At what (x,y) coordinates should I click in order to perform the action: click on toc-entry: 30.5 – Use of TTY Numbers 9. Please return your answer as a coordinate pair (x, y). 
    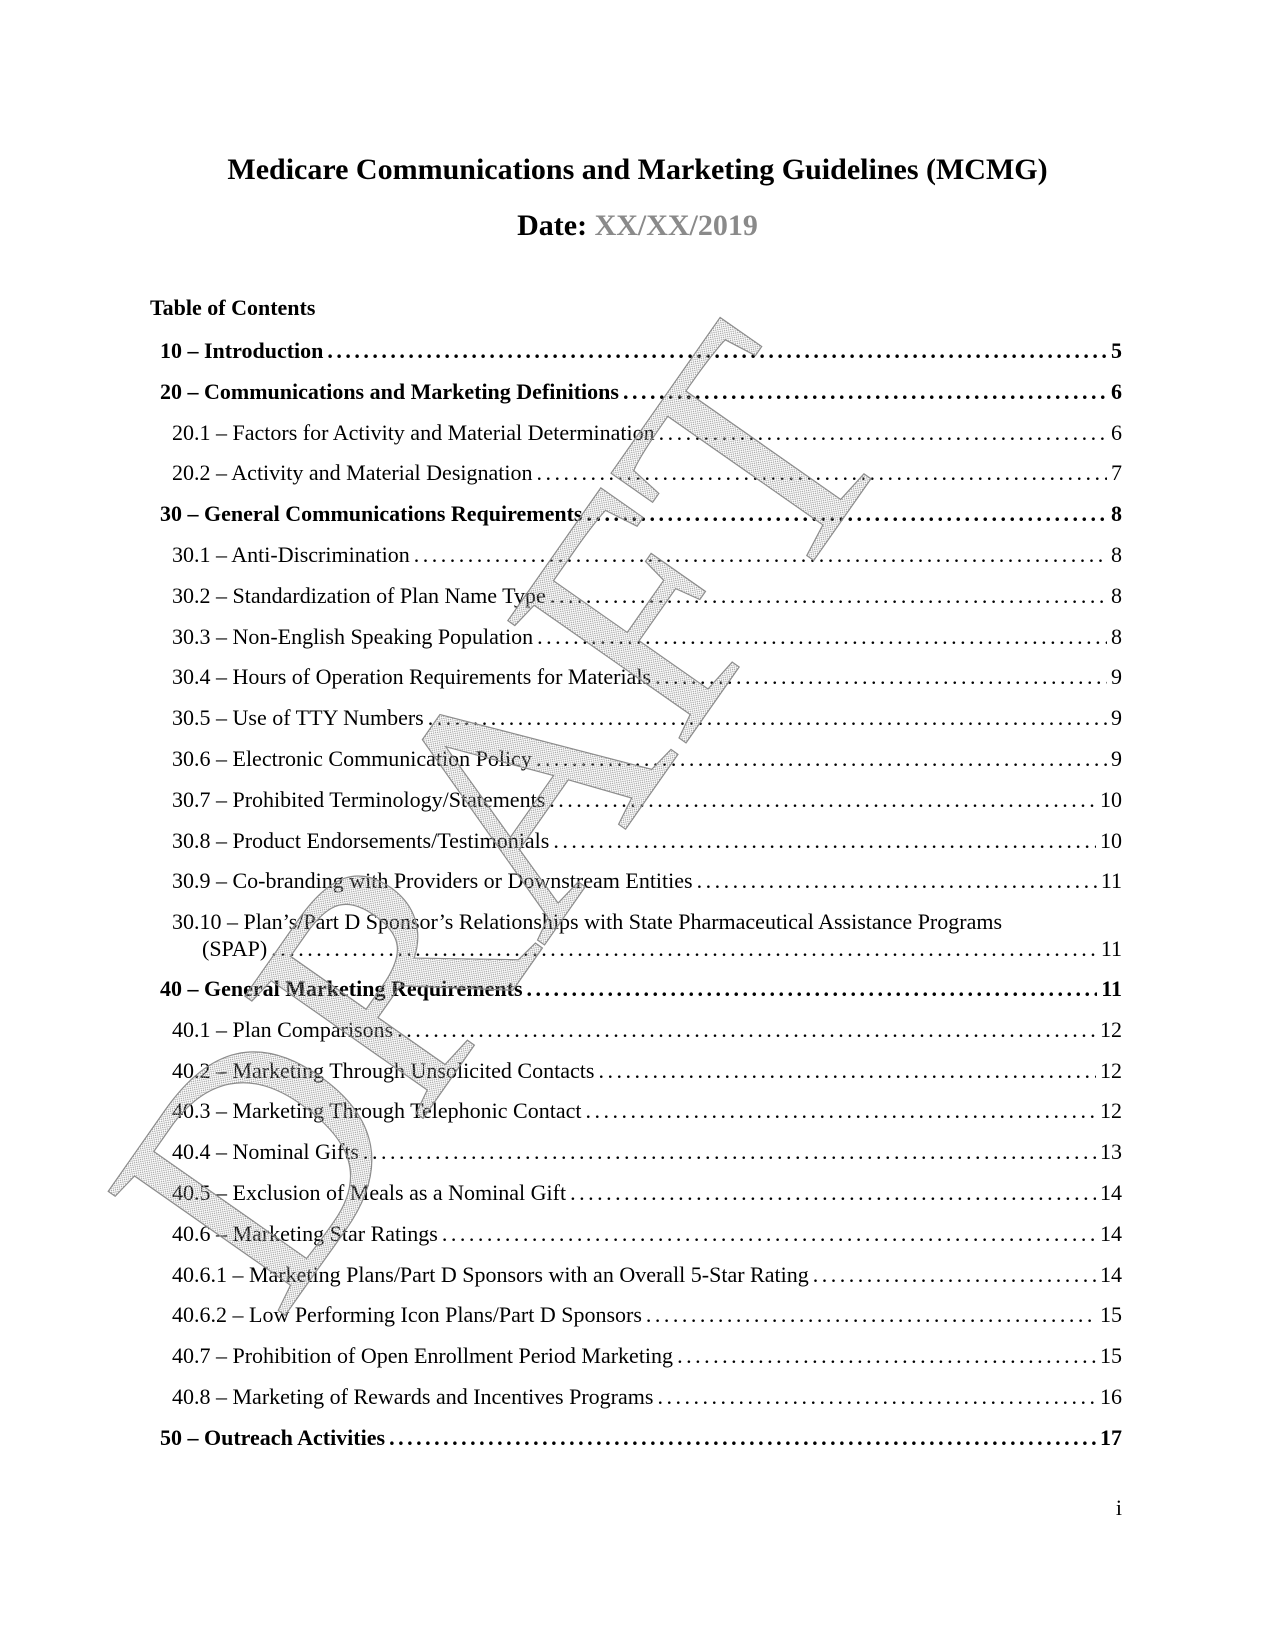
    Looking at the image, I should click on (647, 717).